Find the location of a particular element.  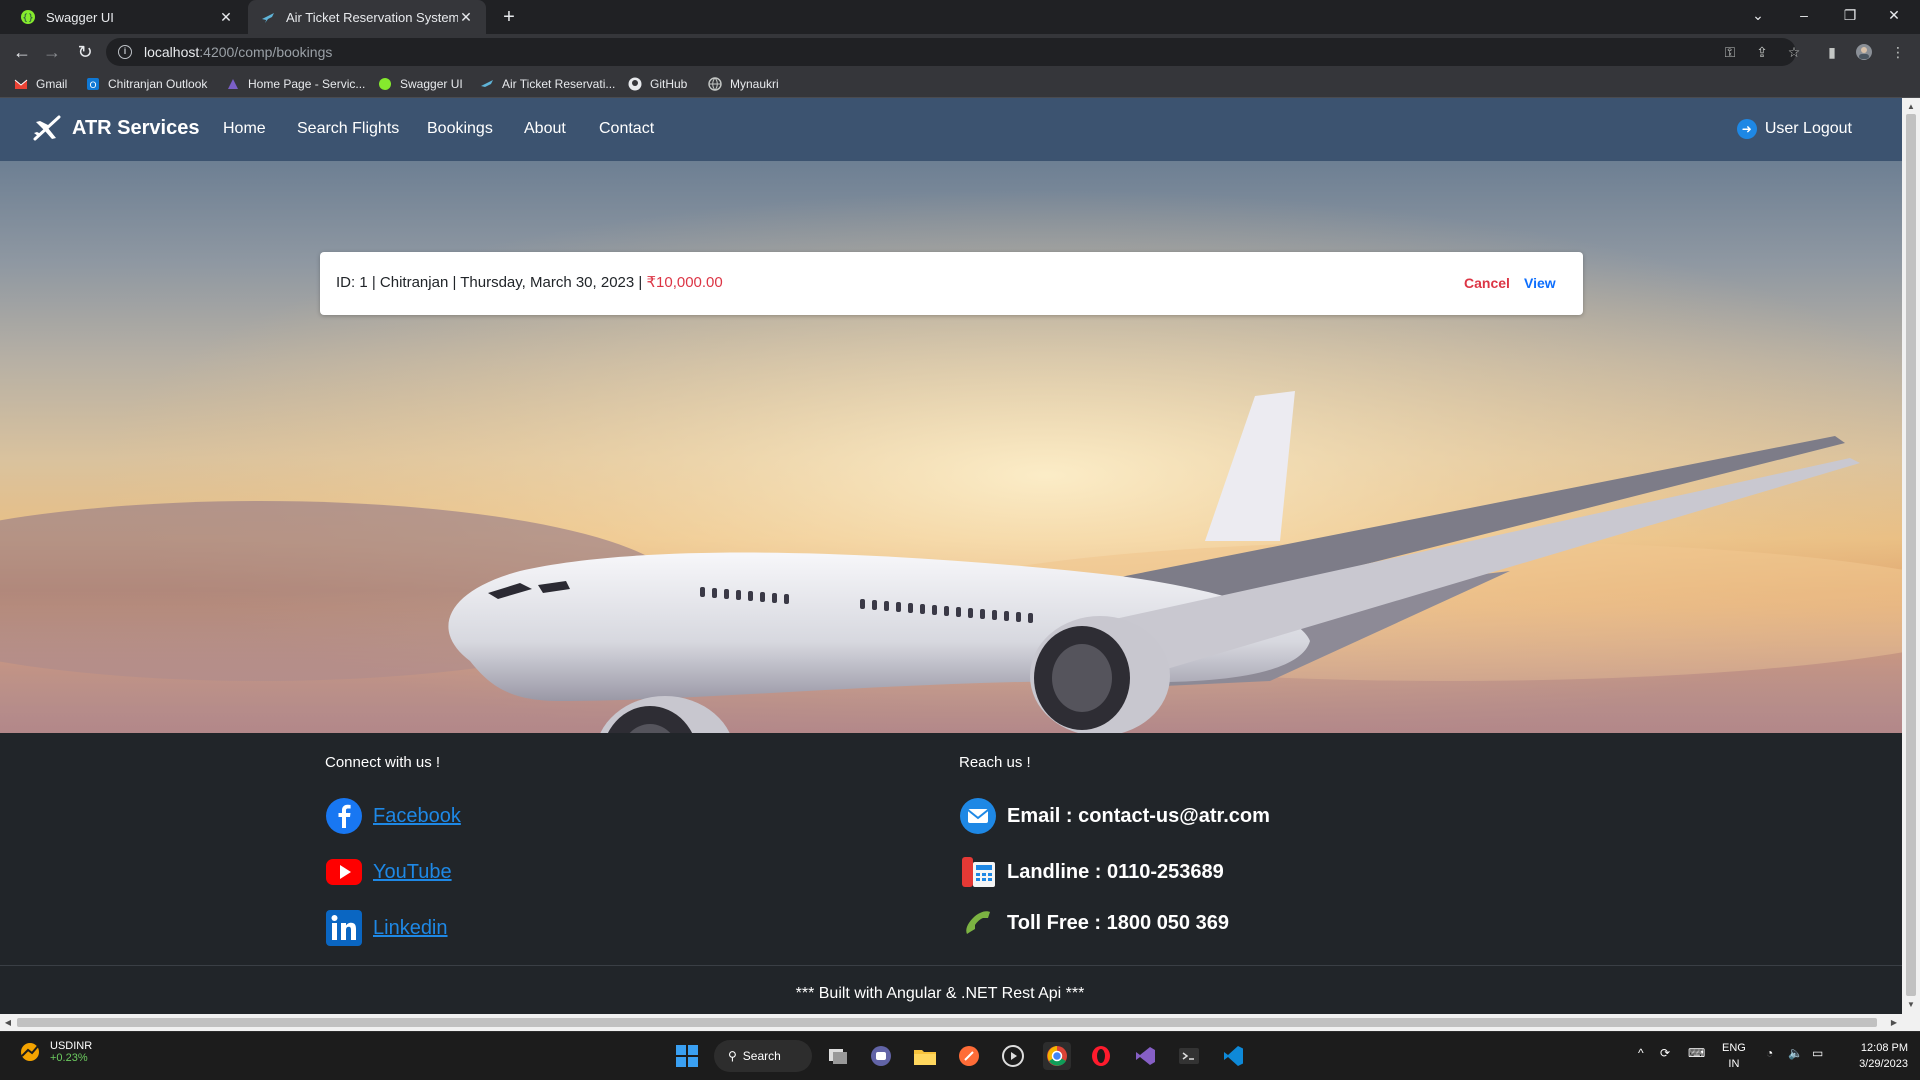

booking-price: ₹10,000.00 is located at coordinates (684, 282).